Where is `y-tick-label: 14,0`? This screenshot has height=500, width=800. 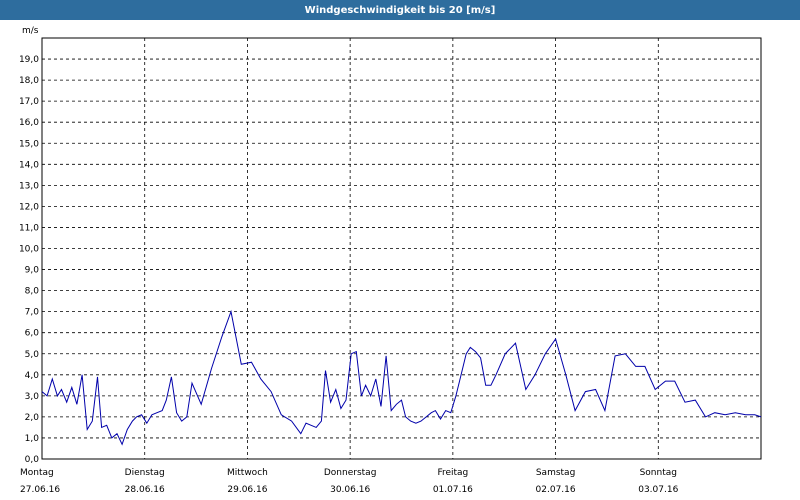 y-tick-label: 14,0 is located at coordinates (29, 165).